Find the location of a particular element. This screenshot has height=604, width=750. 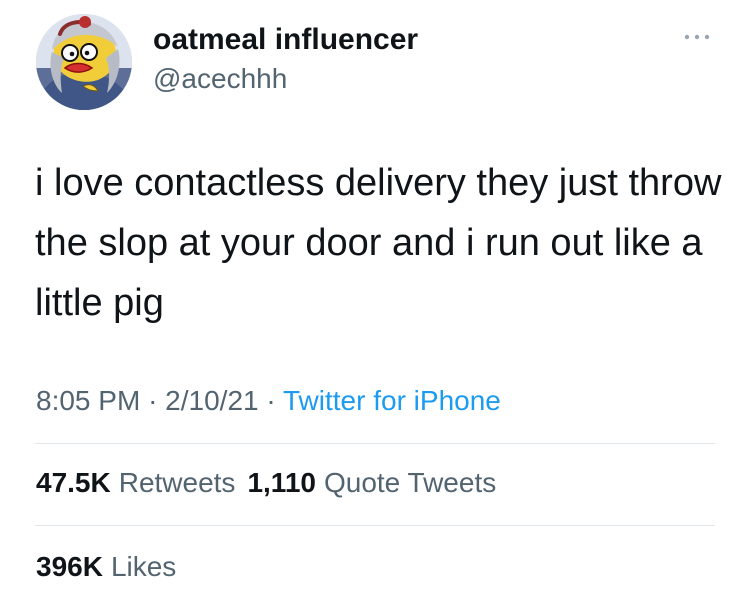

more-options-icon is located at coordinates (697, 37).